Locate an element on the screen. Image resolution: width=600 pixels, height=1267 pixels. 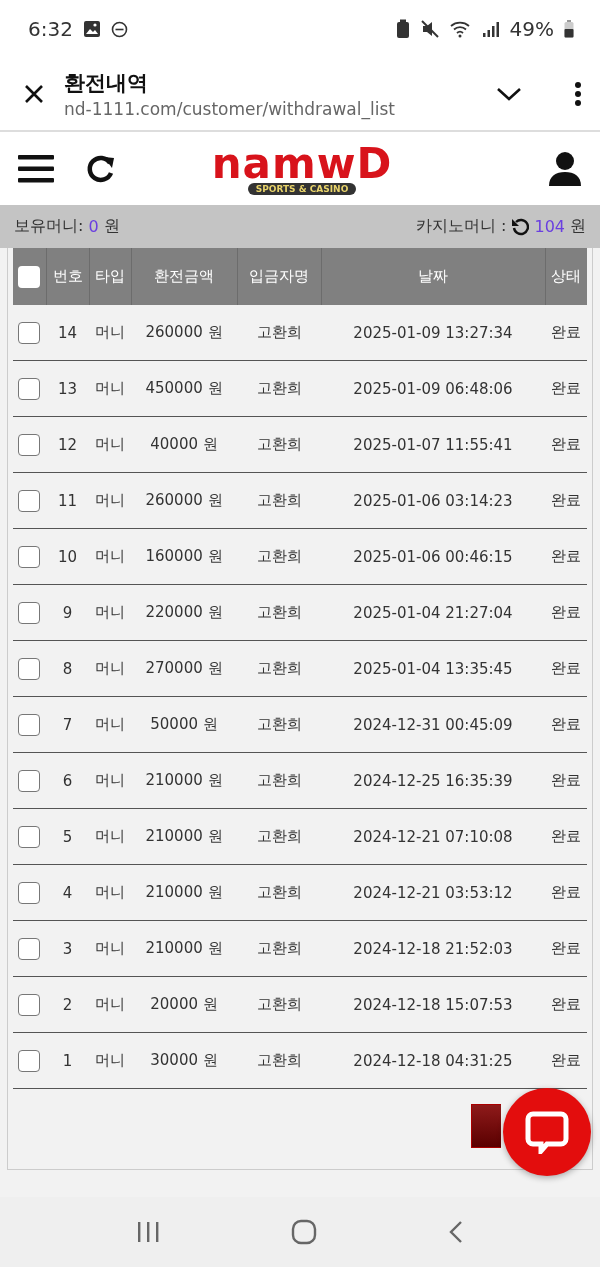
more-options-button is located at coordinates (578, 94).